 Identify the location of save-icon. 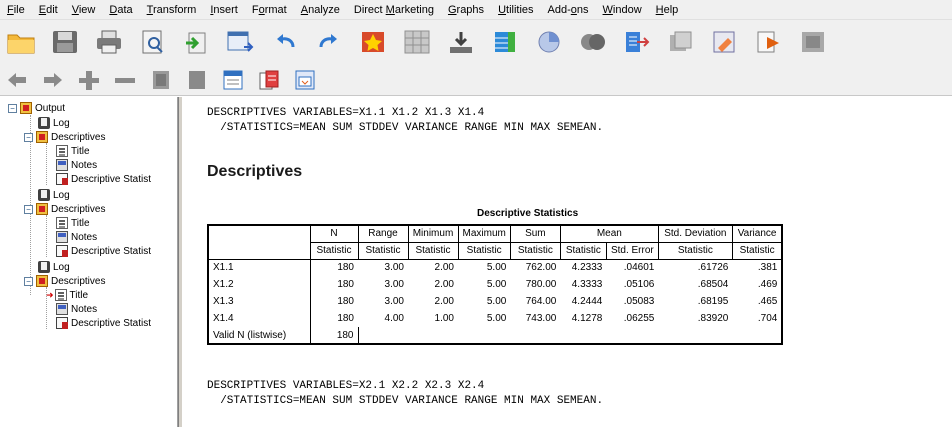
(65, 42).